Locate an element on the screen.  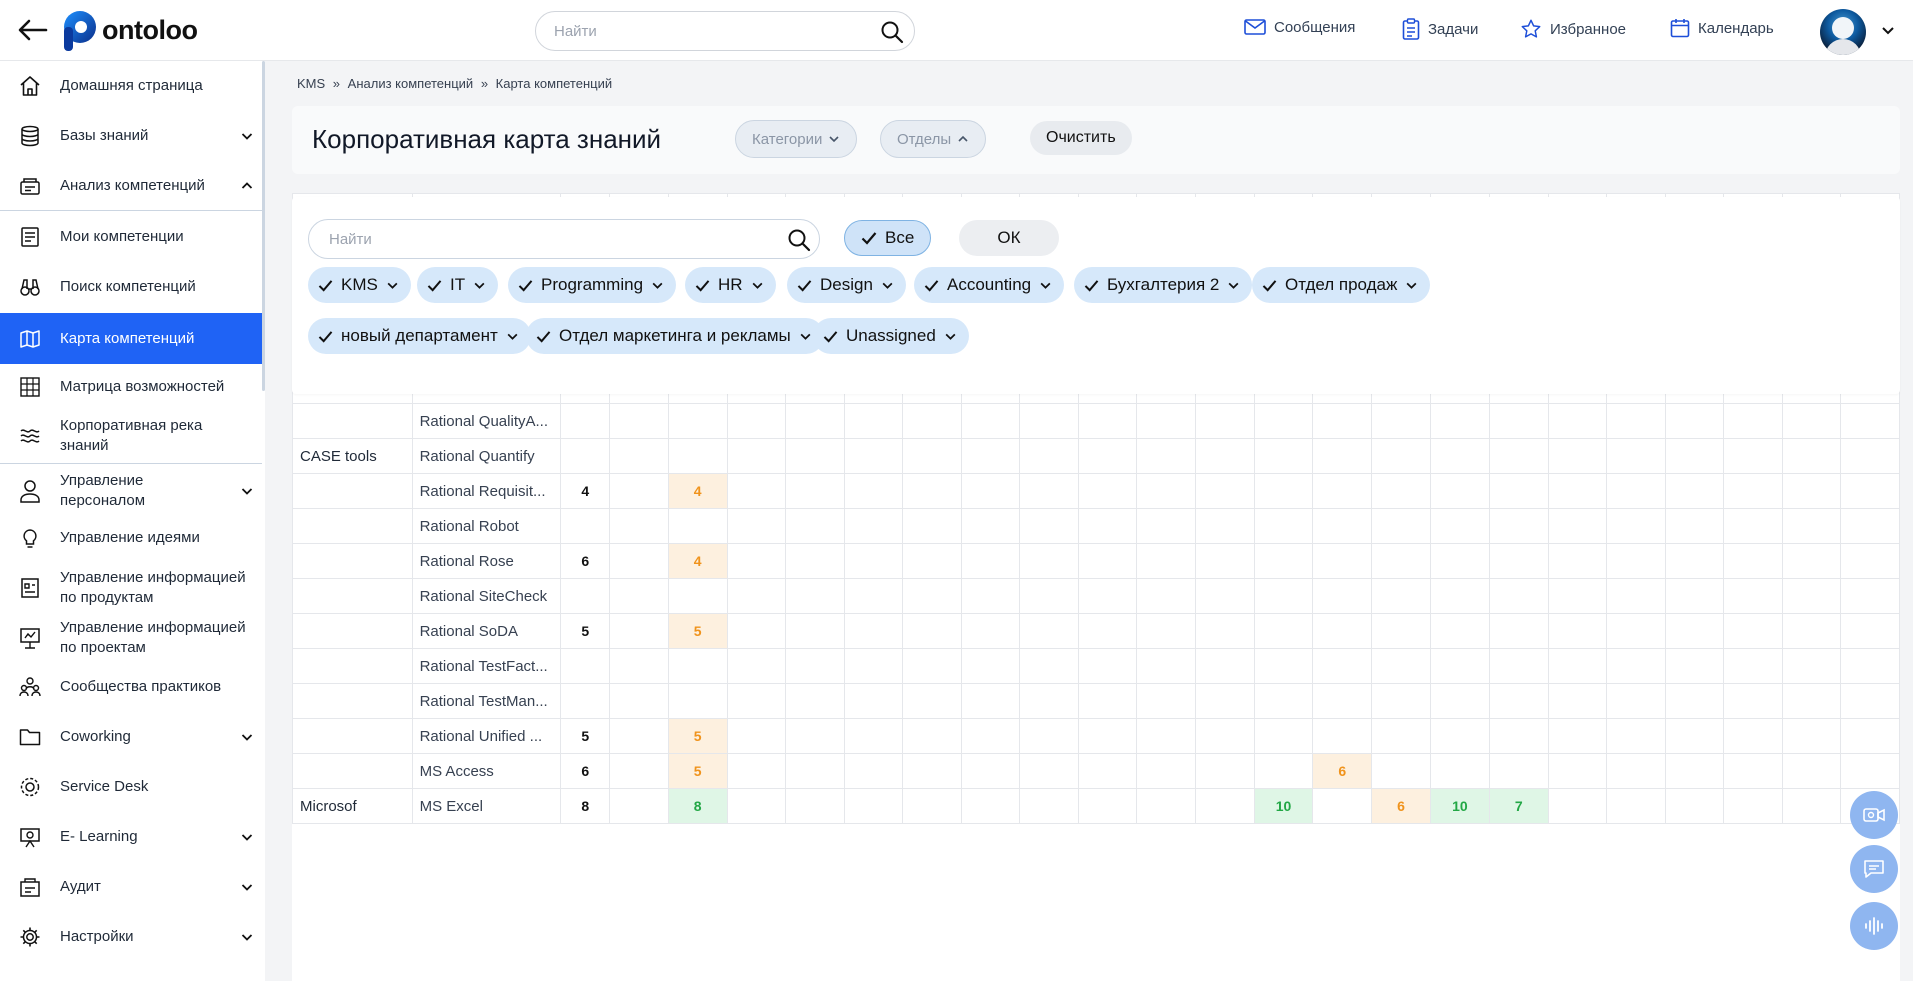
tool-name-cell: Rational Quantify is located at coordinates (486, 456).